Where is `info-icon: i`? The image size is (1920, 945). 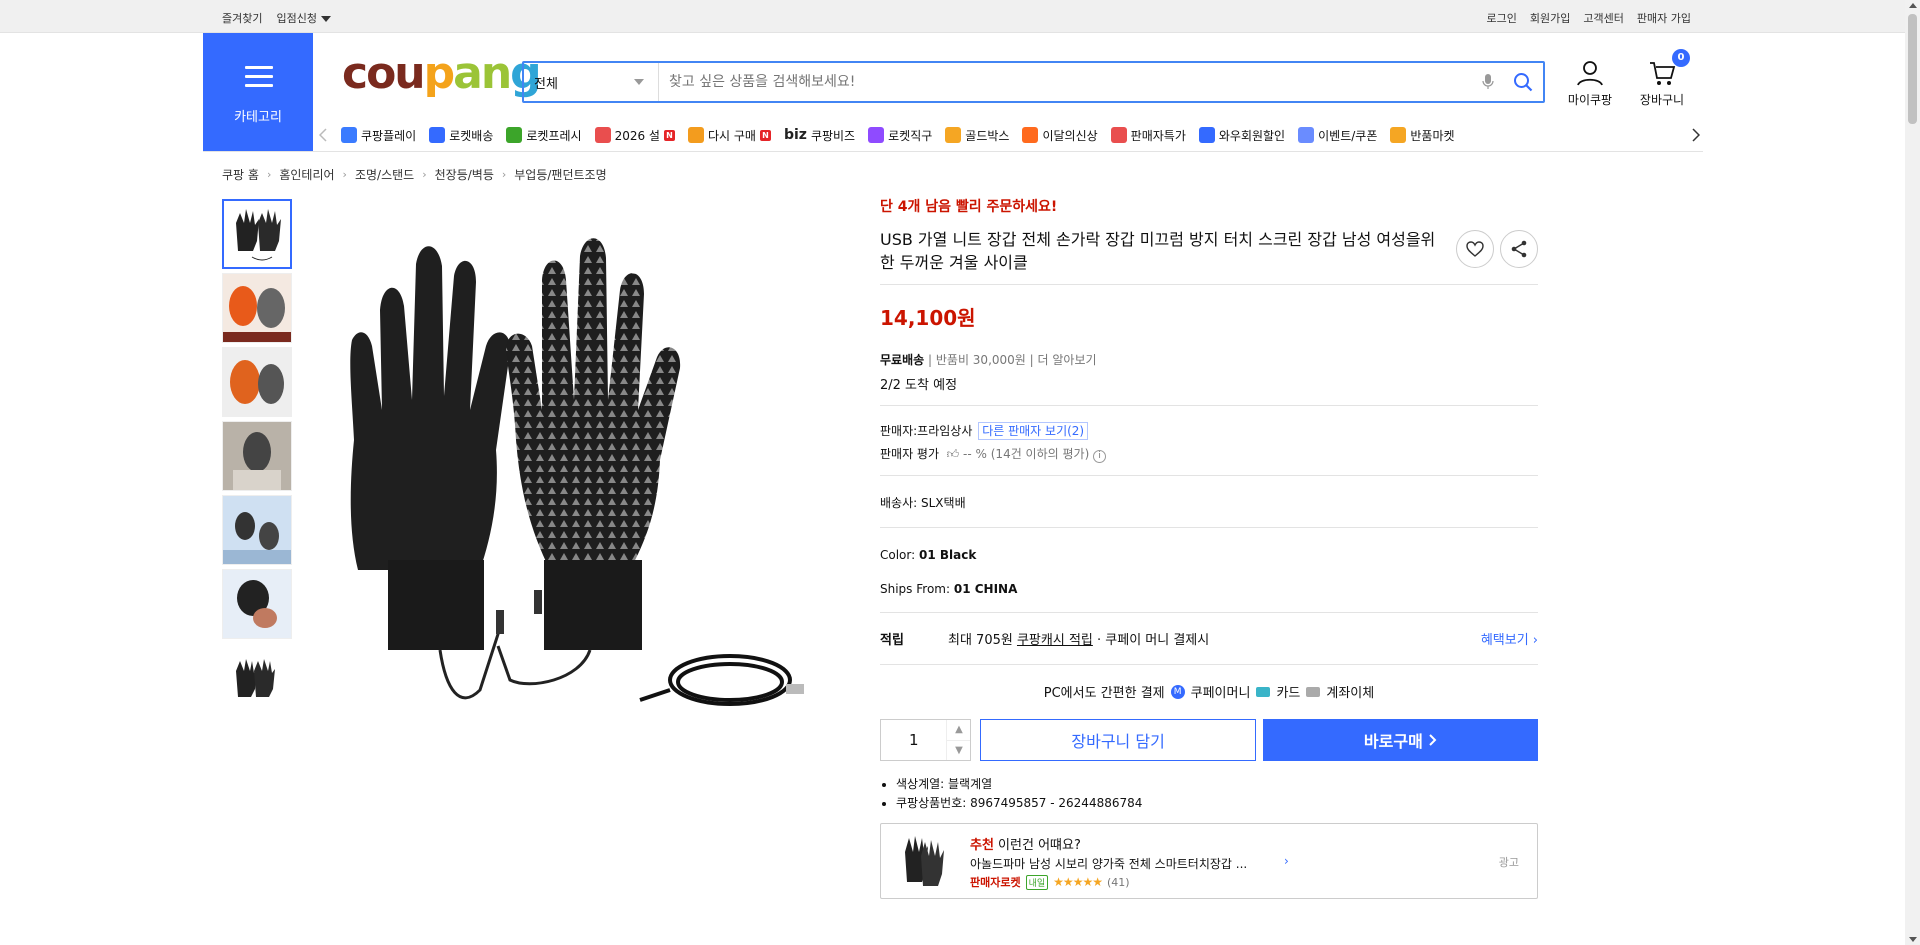 info-icon: i is located at coordinates (1100, 456).